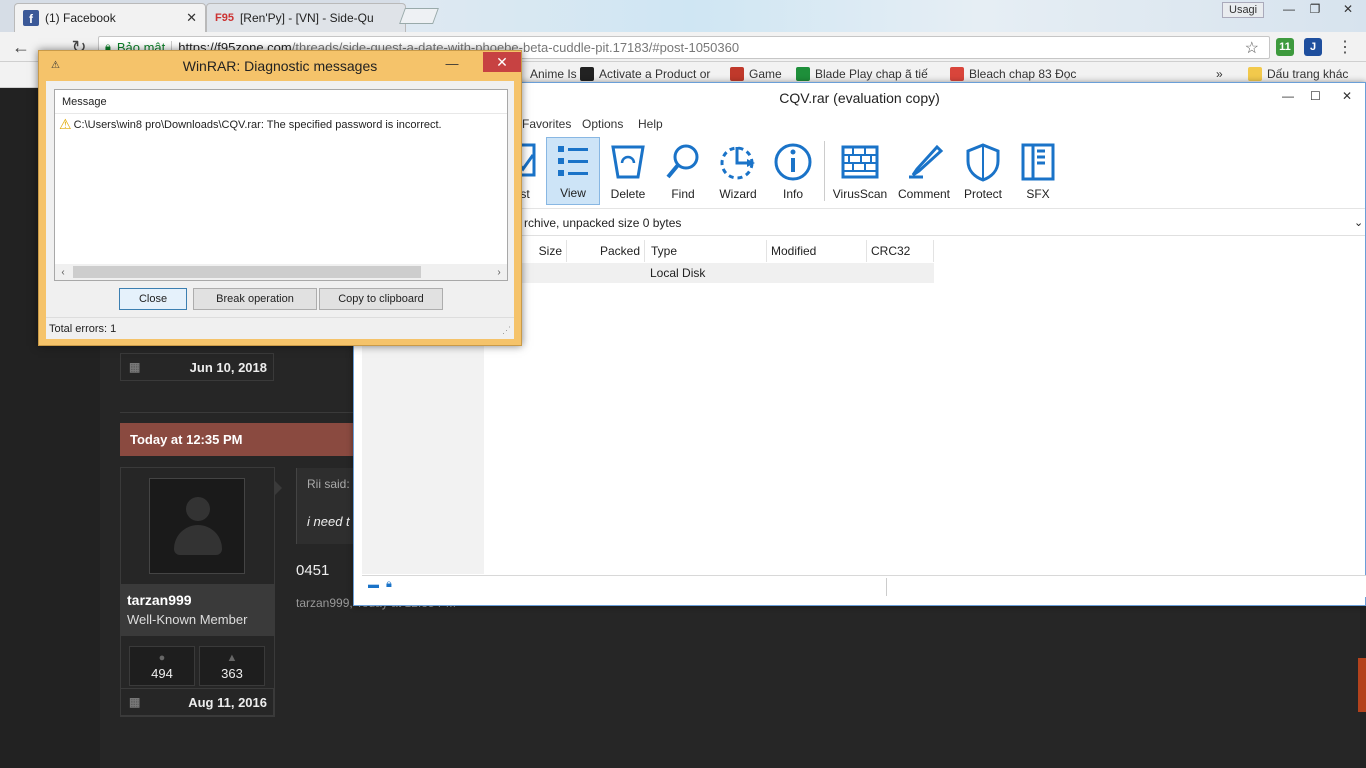 This screenshot has height=768, width=1366. What do you see at coordinates (1358, 222) in the screenshot?
I see `chevron-down-icon: ⌄` at bounding box center [1358, 222].